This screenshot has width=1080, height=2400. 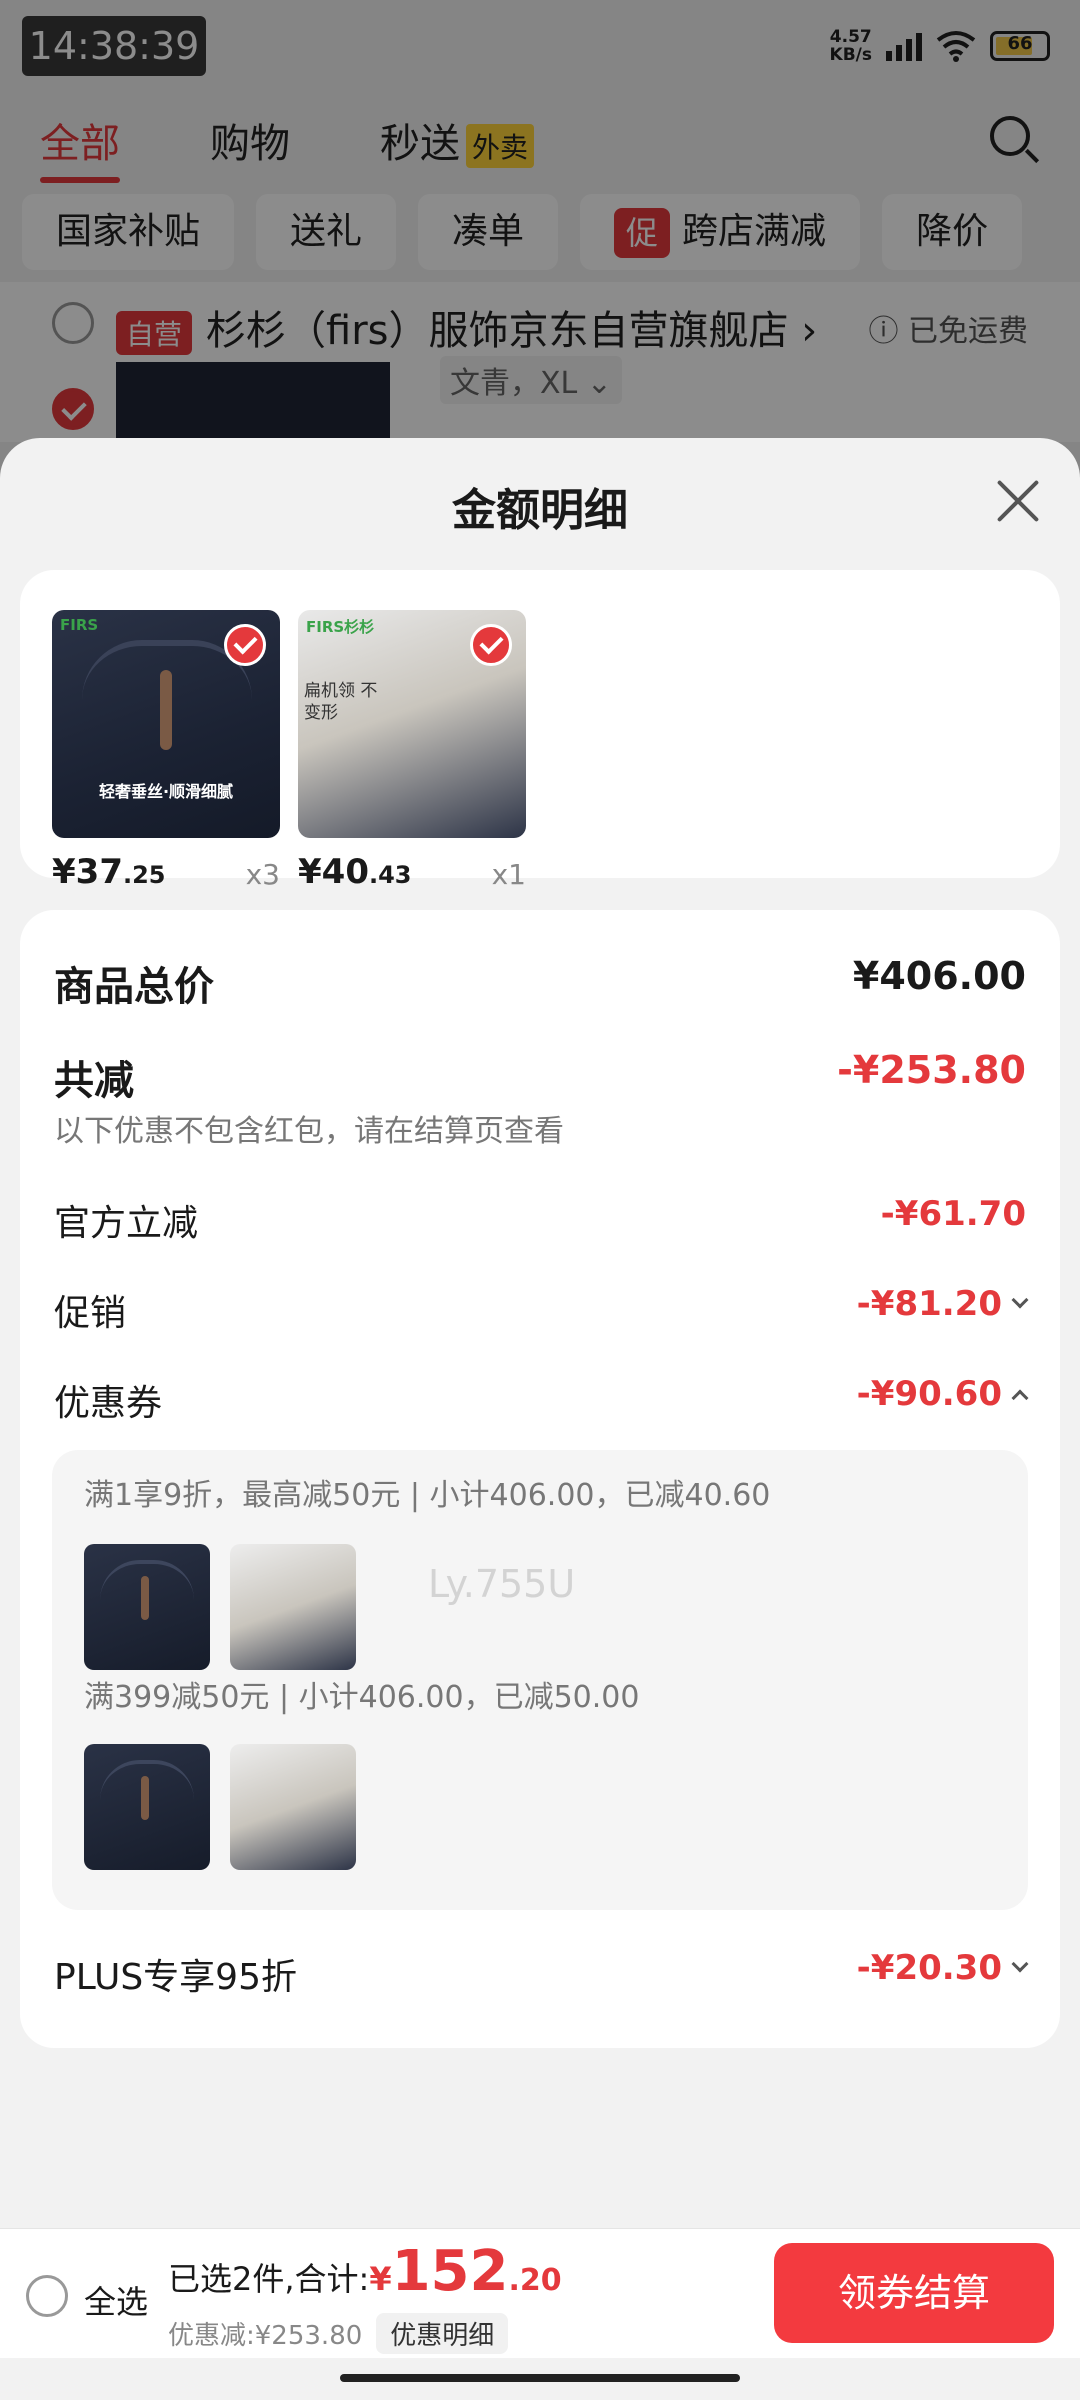 I want to click on coupon-amount: -¥90.60, so click(x=929, y=1394).